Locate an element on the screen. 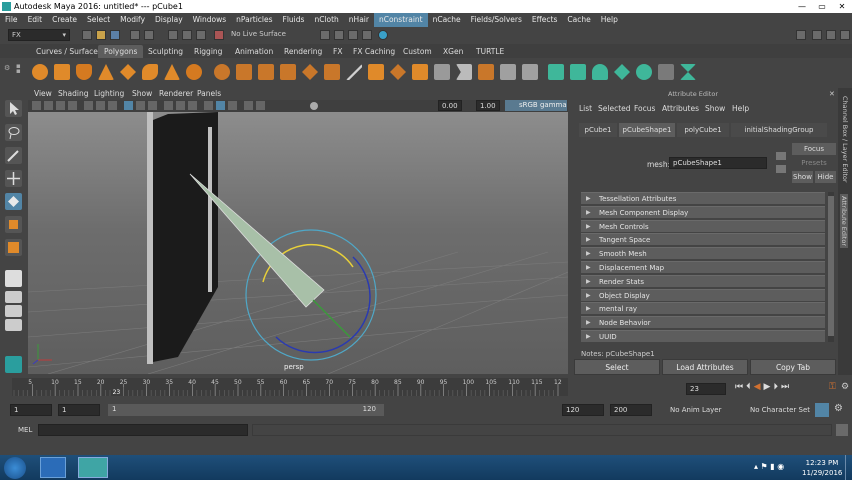 This screenshot has height=480, width=852. taskbar-app-icon is located at coordinates (53, 467).